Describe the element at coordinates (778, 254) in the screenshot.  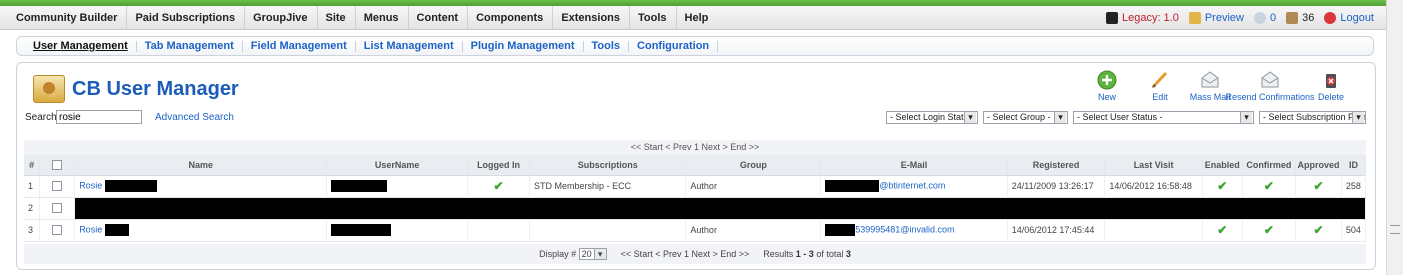
I see `results-prefix: Results` at that location.